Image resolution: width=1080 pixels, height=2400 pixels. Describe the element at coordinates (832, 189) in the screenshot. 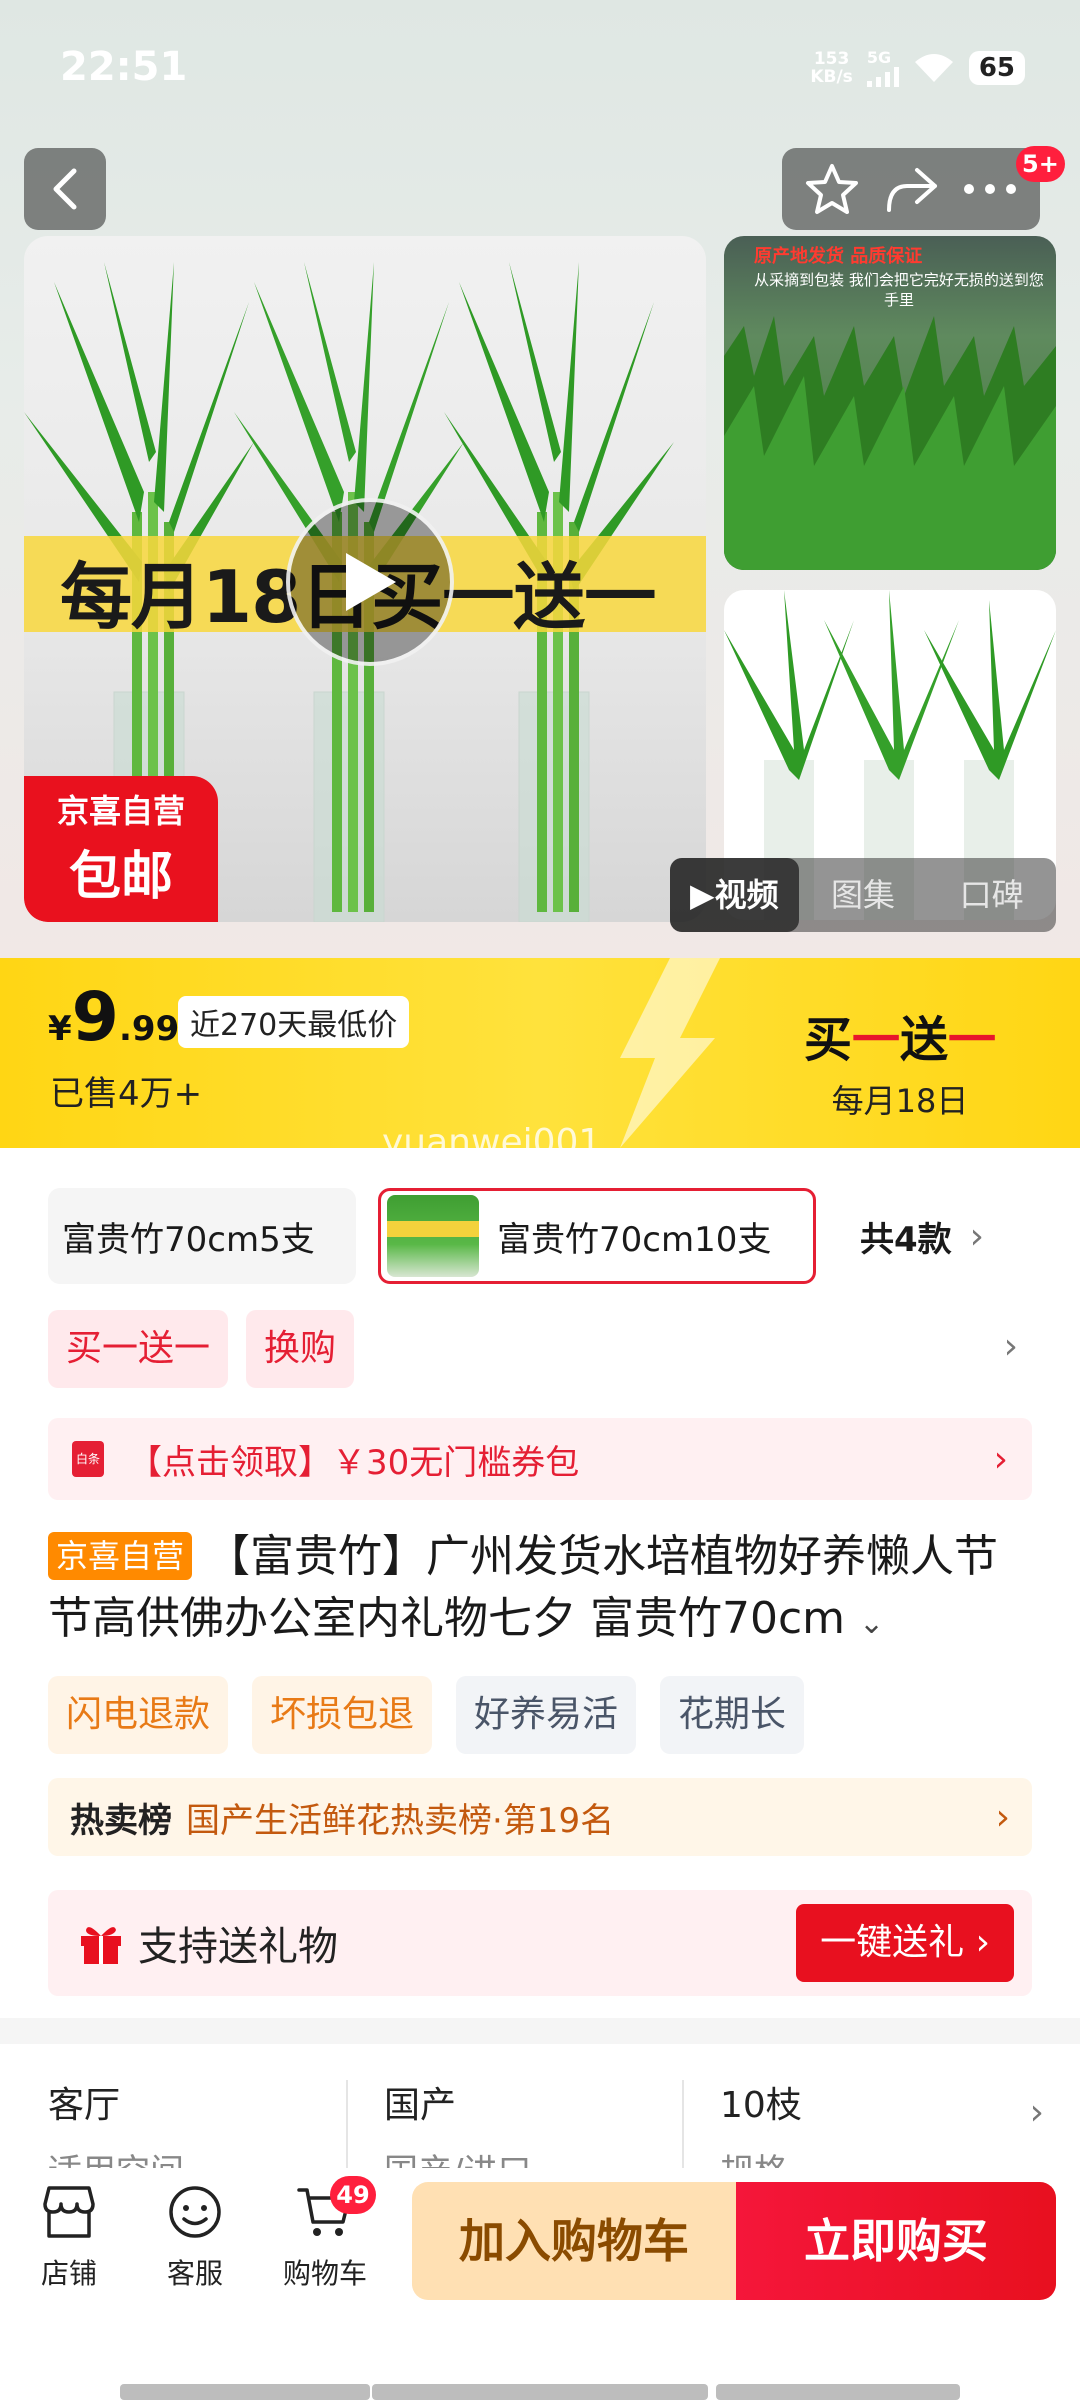

I see `star-icon` at that location.